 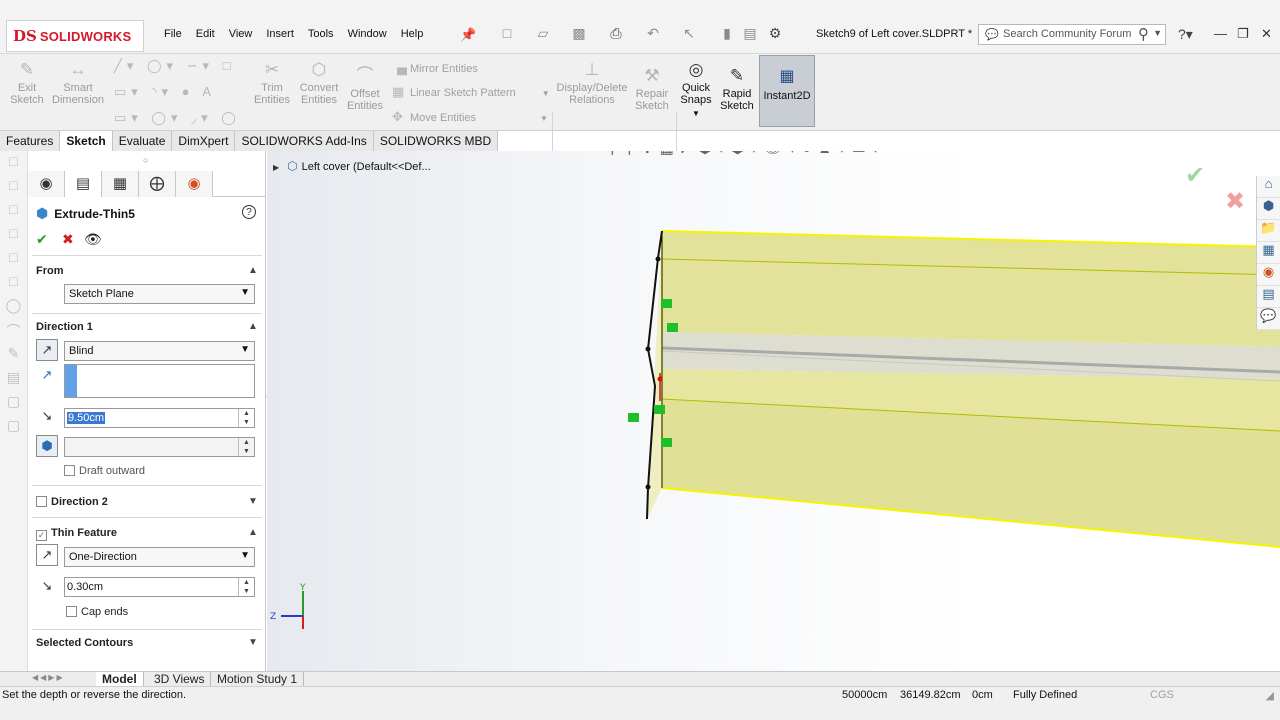 I want to click on viewport-next-icon: □, so click(x=1182, y=151).